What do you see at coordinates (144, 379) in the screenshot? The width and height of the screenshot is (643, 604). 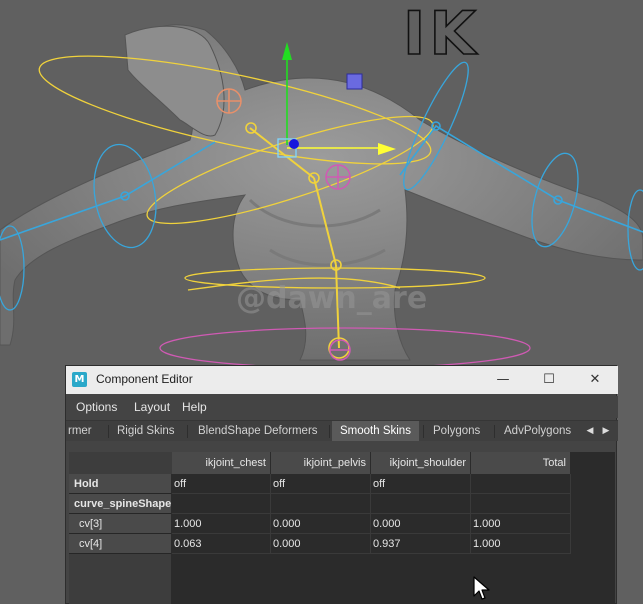 I see `window-title: Component Editor` at bounding box center [144, 379].